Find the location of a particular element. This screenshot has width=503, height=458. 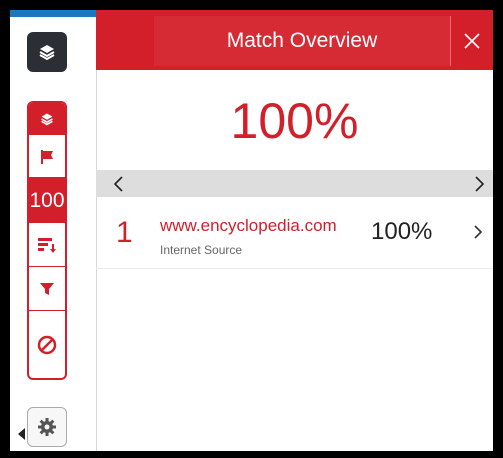

layer-tools-group: 100 is located at coordinates (47, 240).